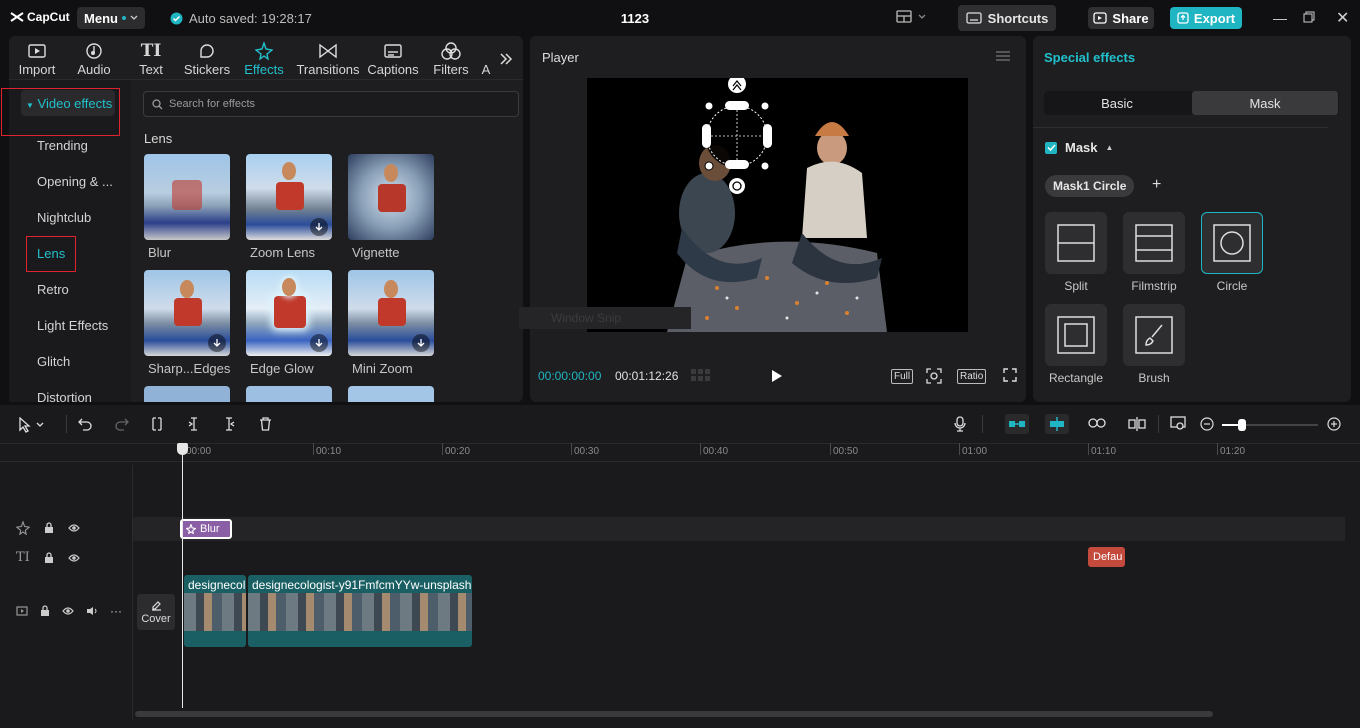 Image resolution: width=1360 pixels, height=728 pixels. What do you see at coordinates (506, 59) in the screenshot?
I see `expand-tabs-button` at bounding box center [506, 59].